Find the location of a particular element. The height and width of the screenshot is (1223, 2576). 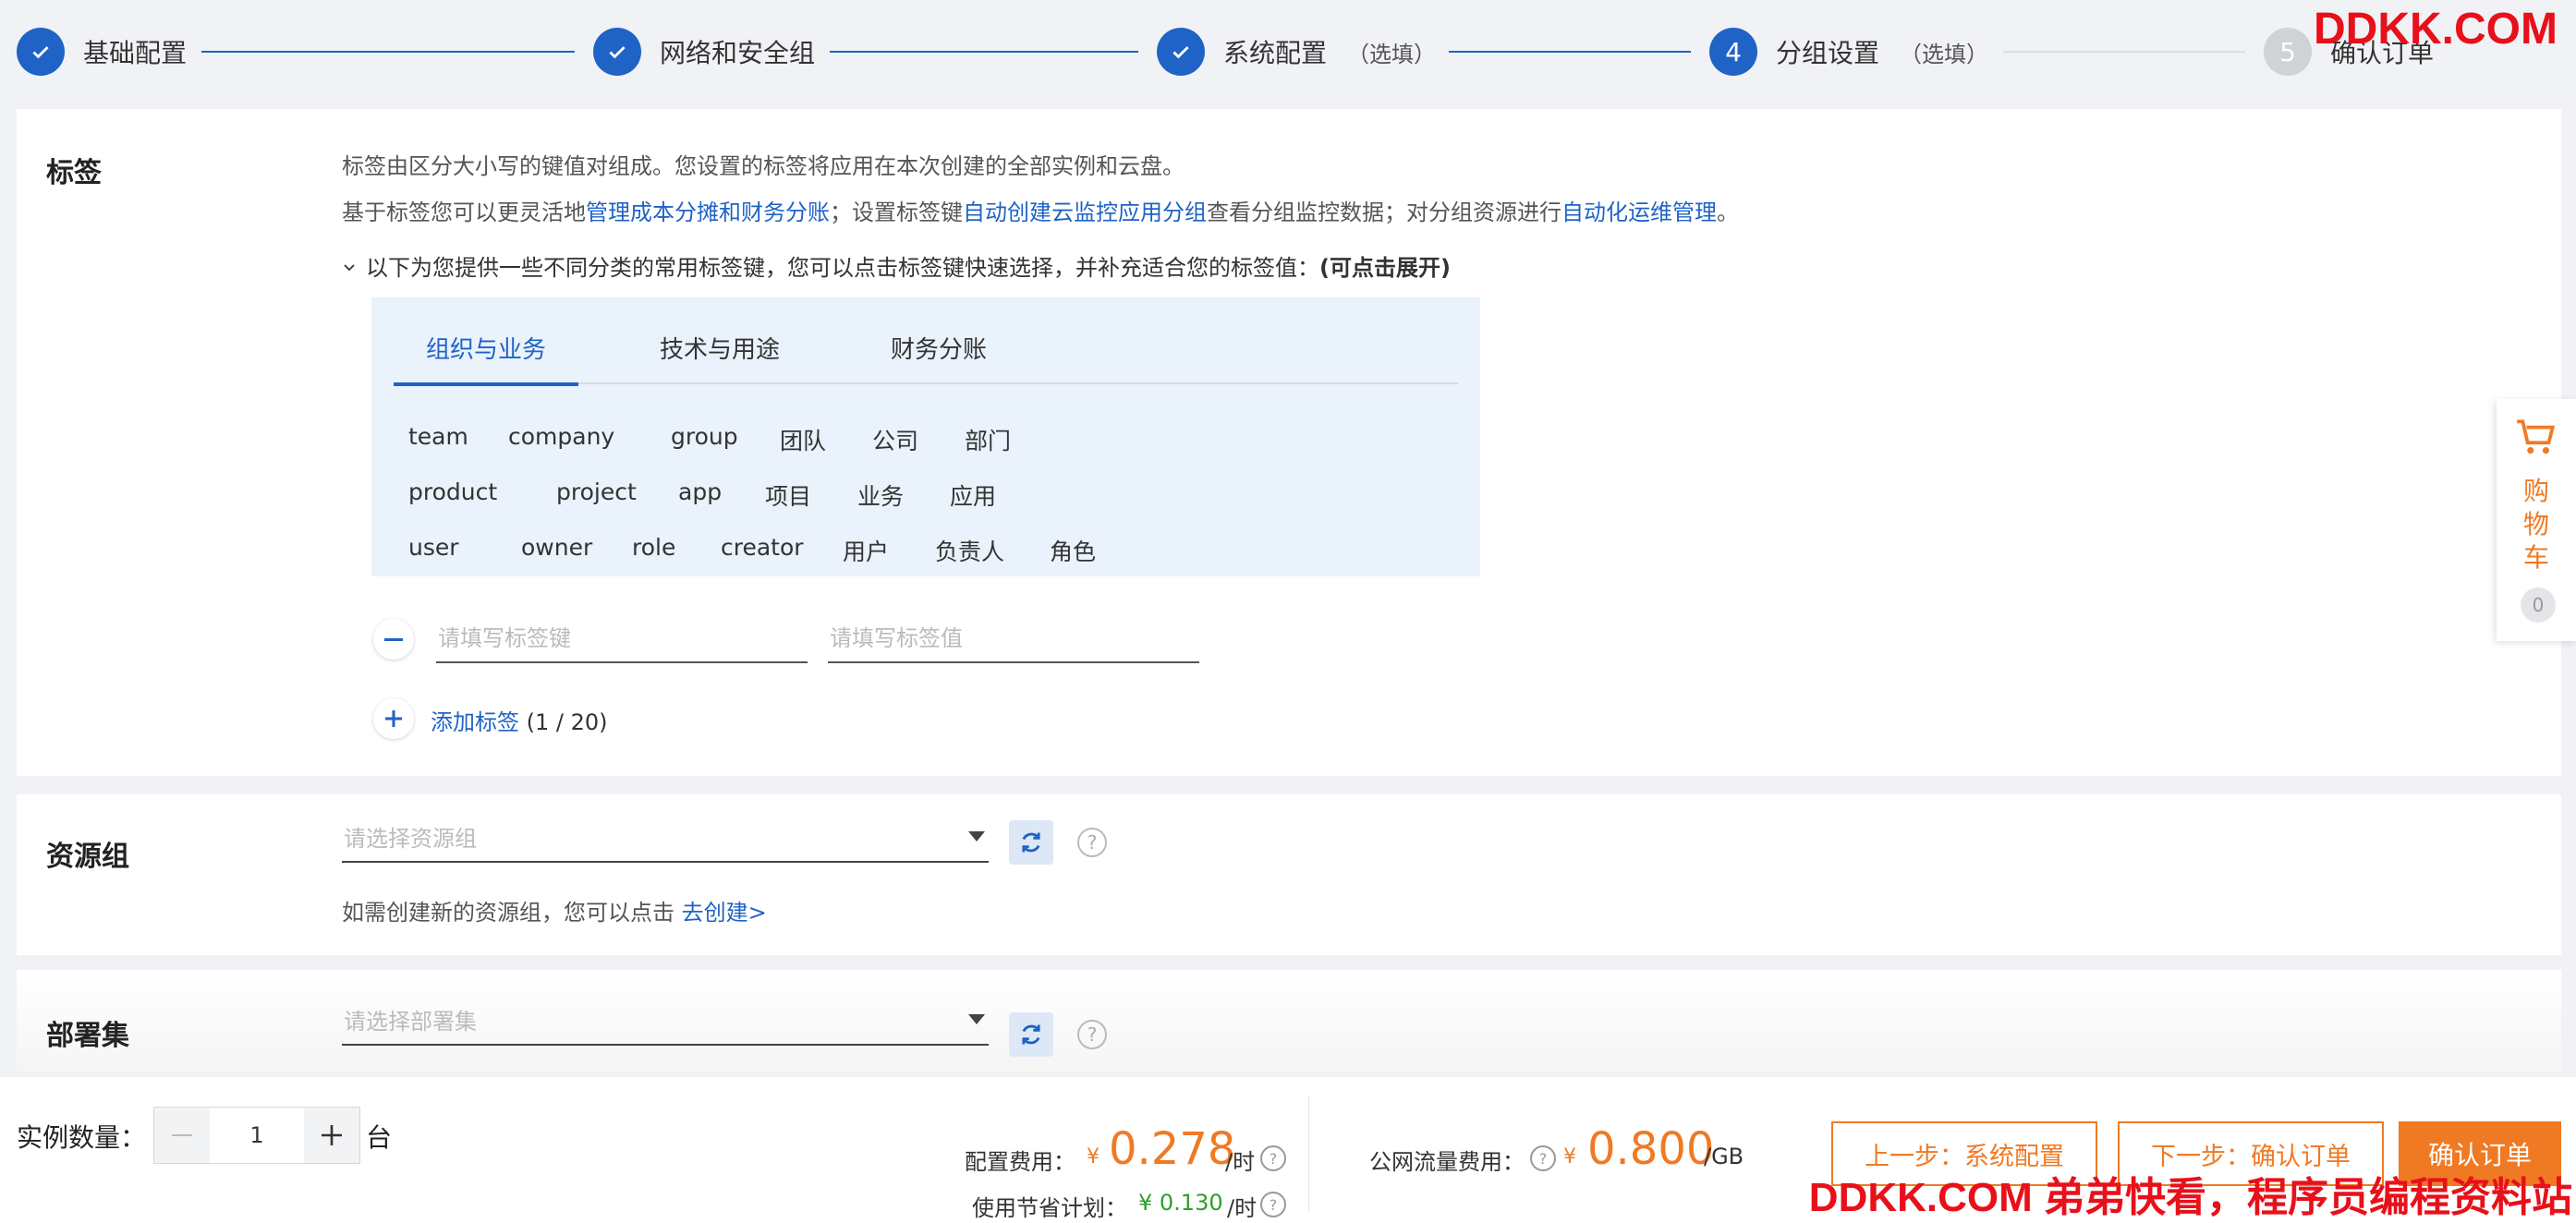

cost-allocation-link: 管理成本分摊和财务分账 is located at coordinates (708, 212).